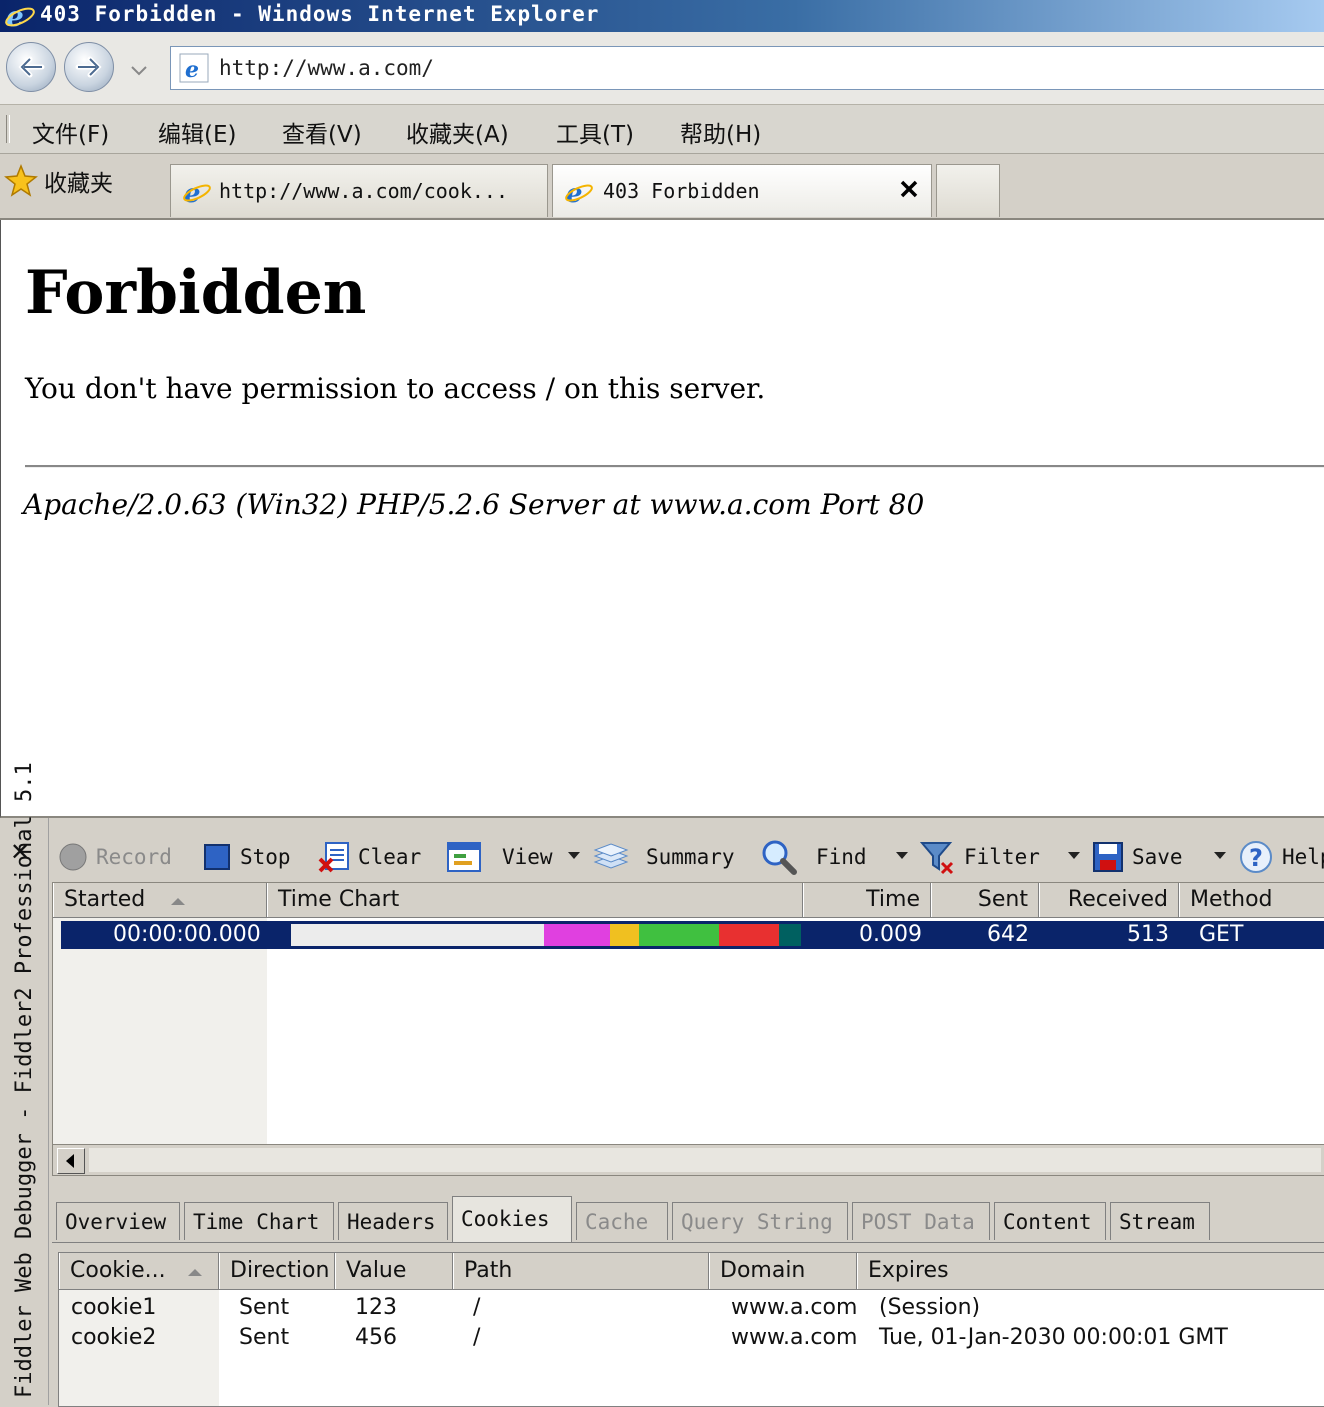 The height and width of the screenshot is (1407, 1324). Describe the element at coordinates (1002, 857) in the screenshot. I see `filter-label: Filter` at that location.